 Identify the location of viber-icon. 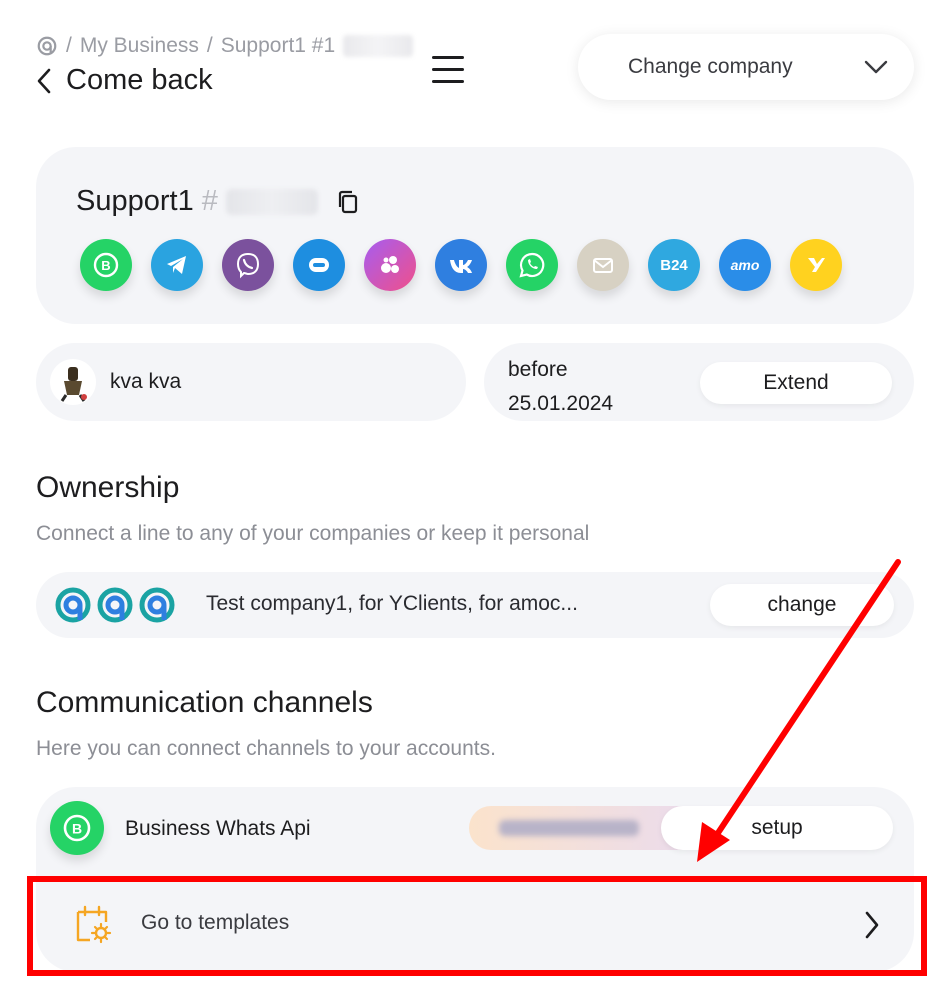
(248, 265).